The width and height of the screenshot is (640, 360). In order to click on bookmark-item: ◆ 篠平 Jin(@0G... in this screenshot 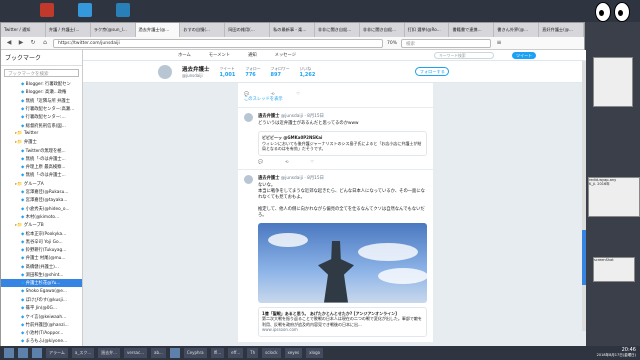, I will do `click(41, 308)`.